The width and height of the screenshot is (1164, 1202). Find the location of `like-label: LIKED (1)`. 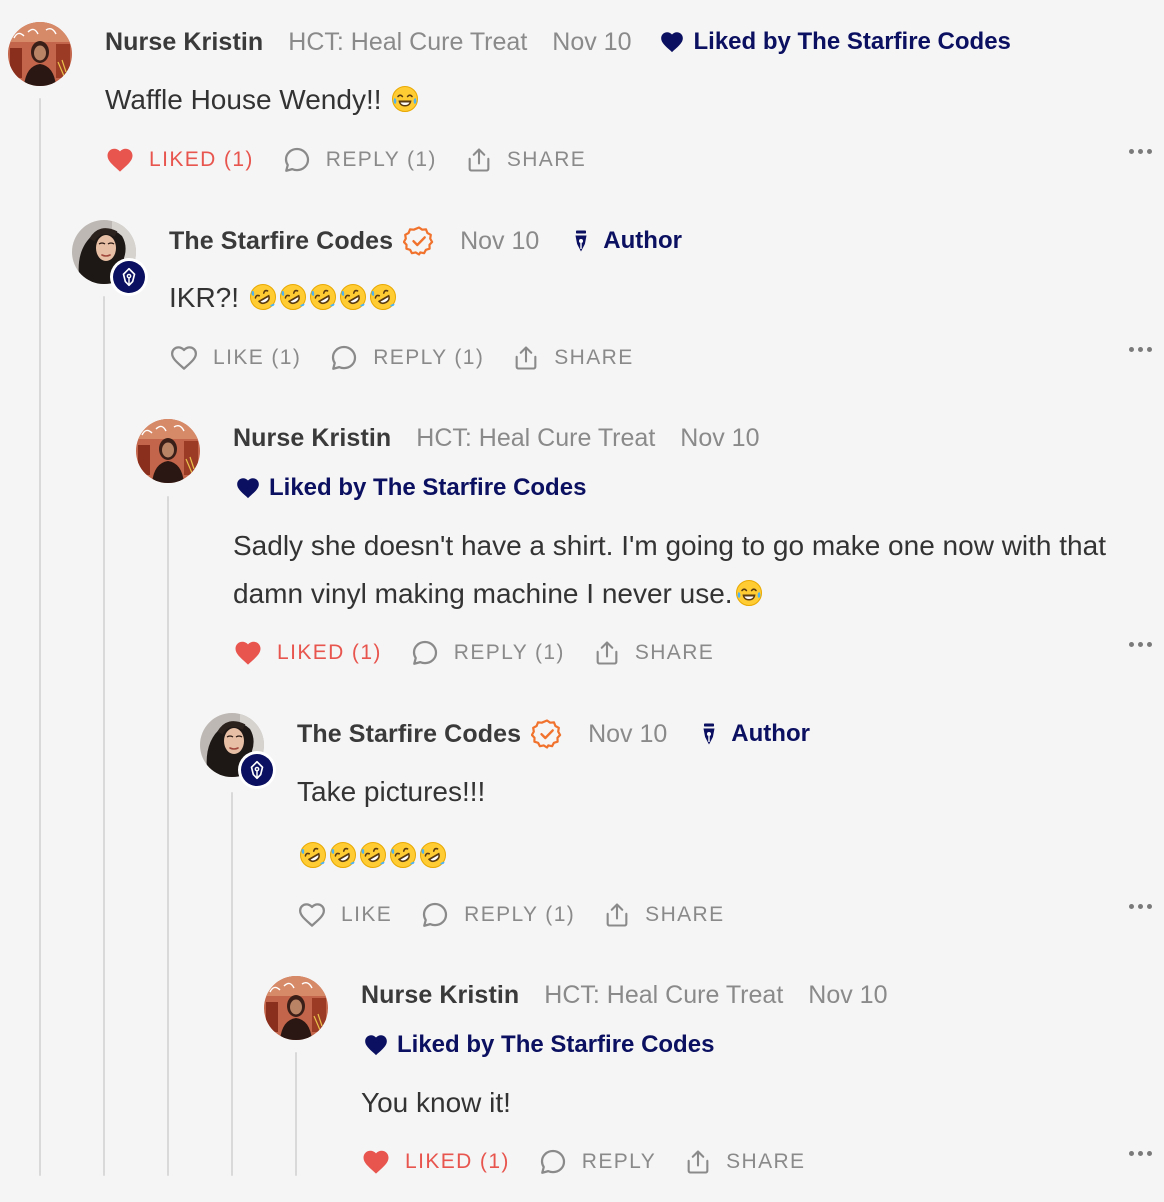

like-label: LIKED (1) is located at coordinates (329, 652).